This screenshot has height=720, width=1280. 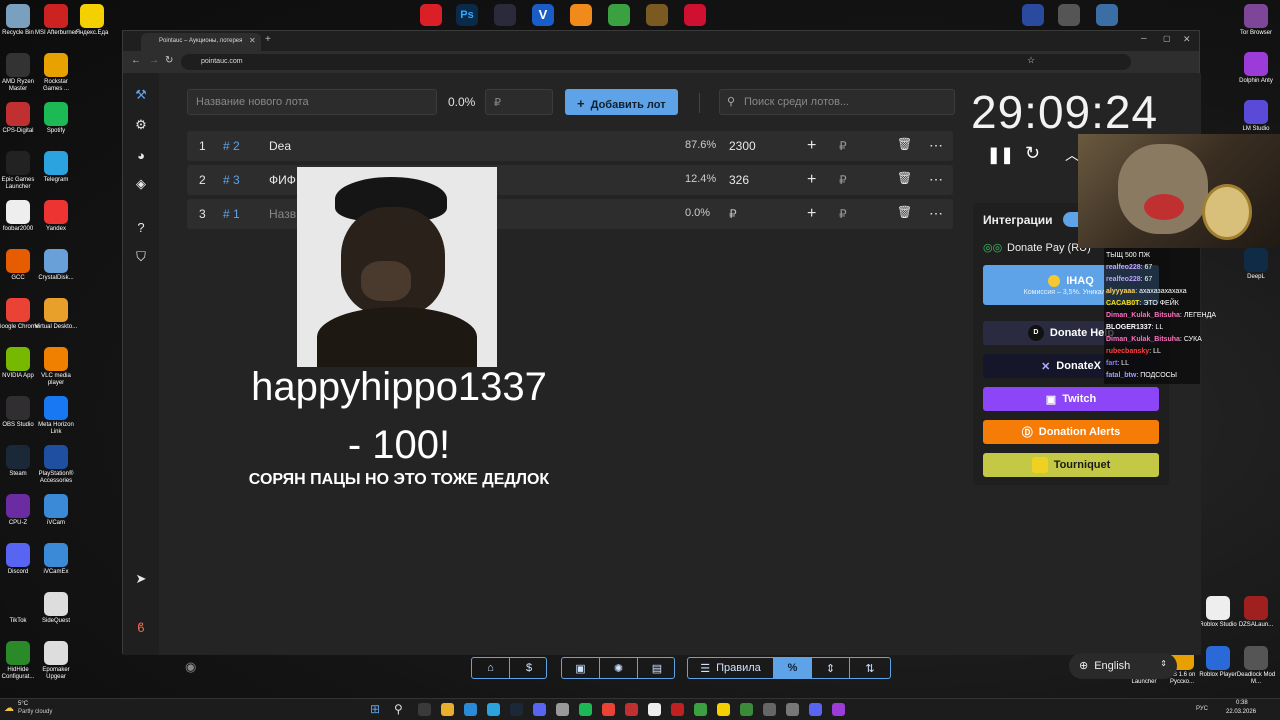 I want to click on rules-button: ☰ Правила, so click(x=731, y=668).